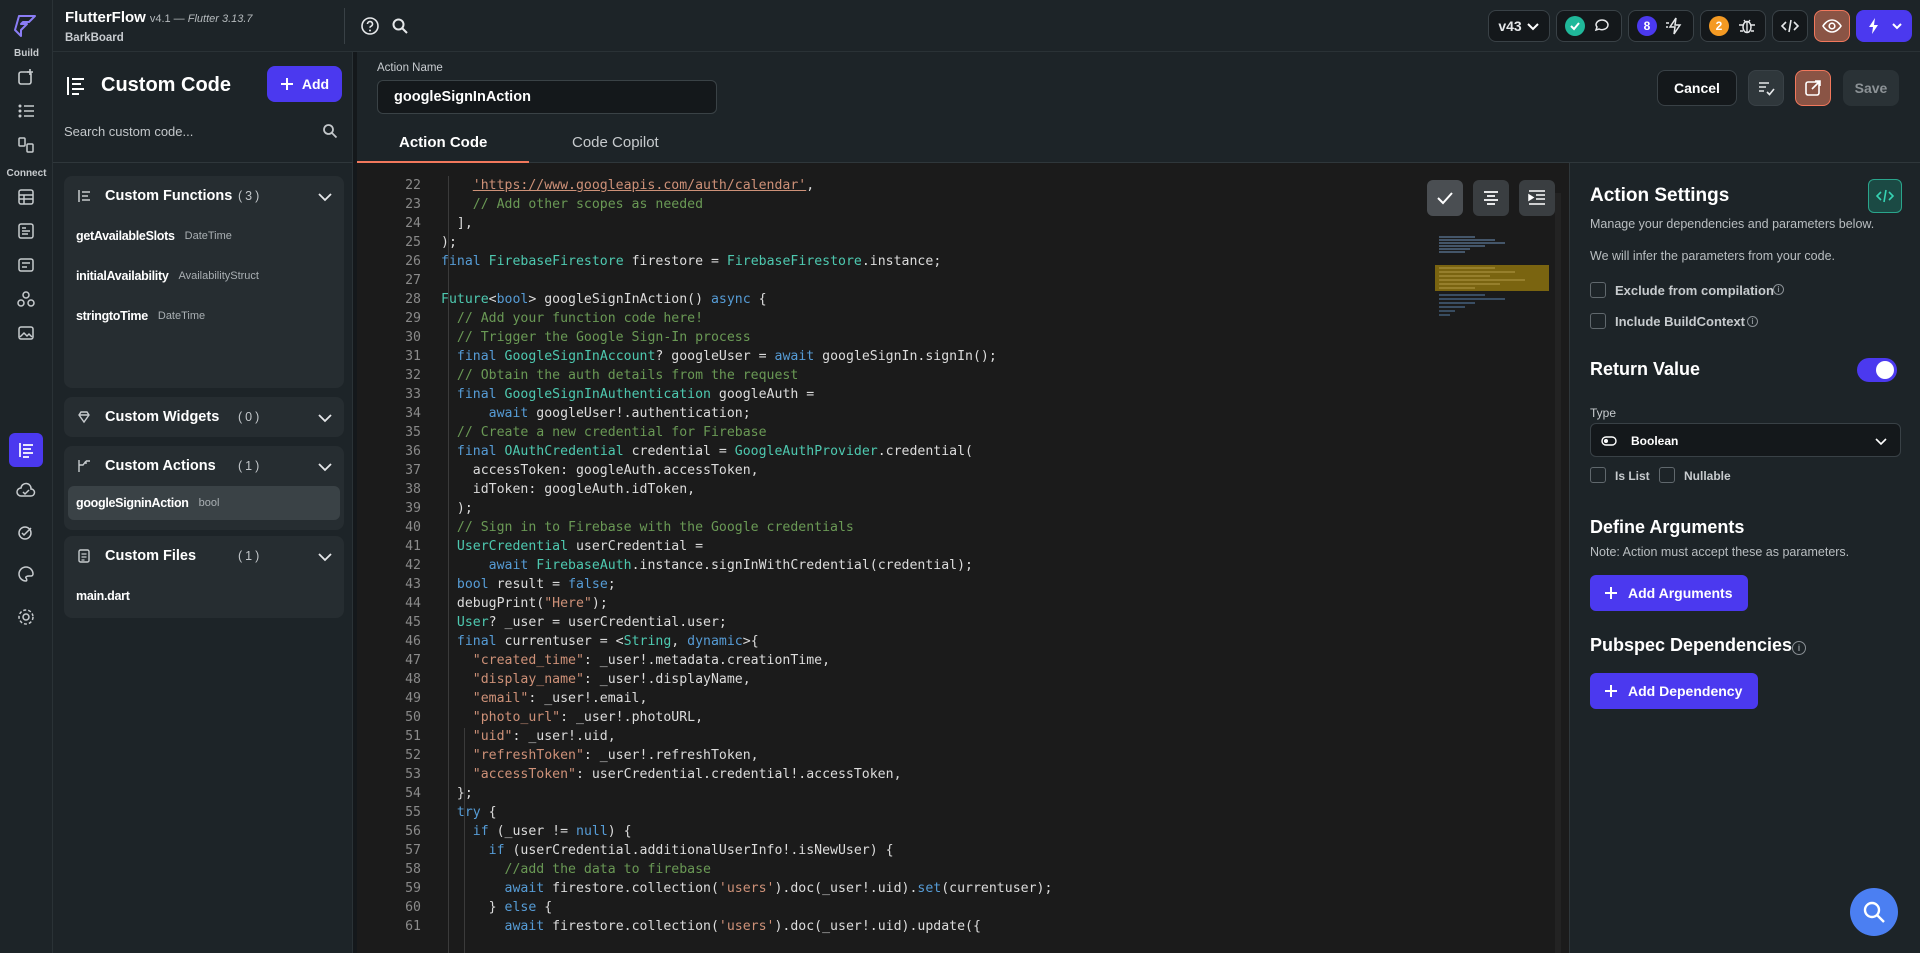  I want to click on code-line: 38 idToken: googleAuth.idToken,, so click(704, 489).